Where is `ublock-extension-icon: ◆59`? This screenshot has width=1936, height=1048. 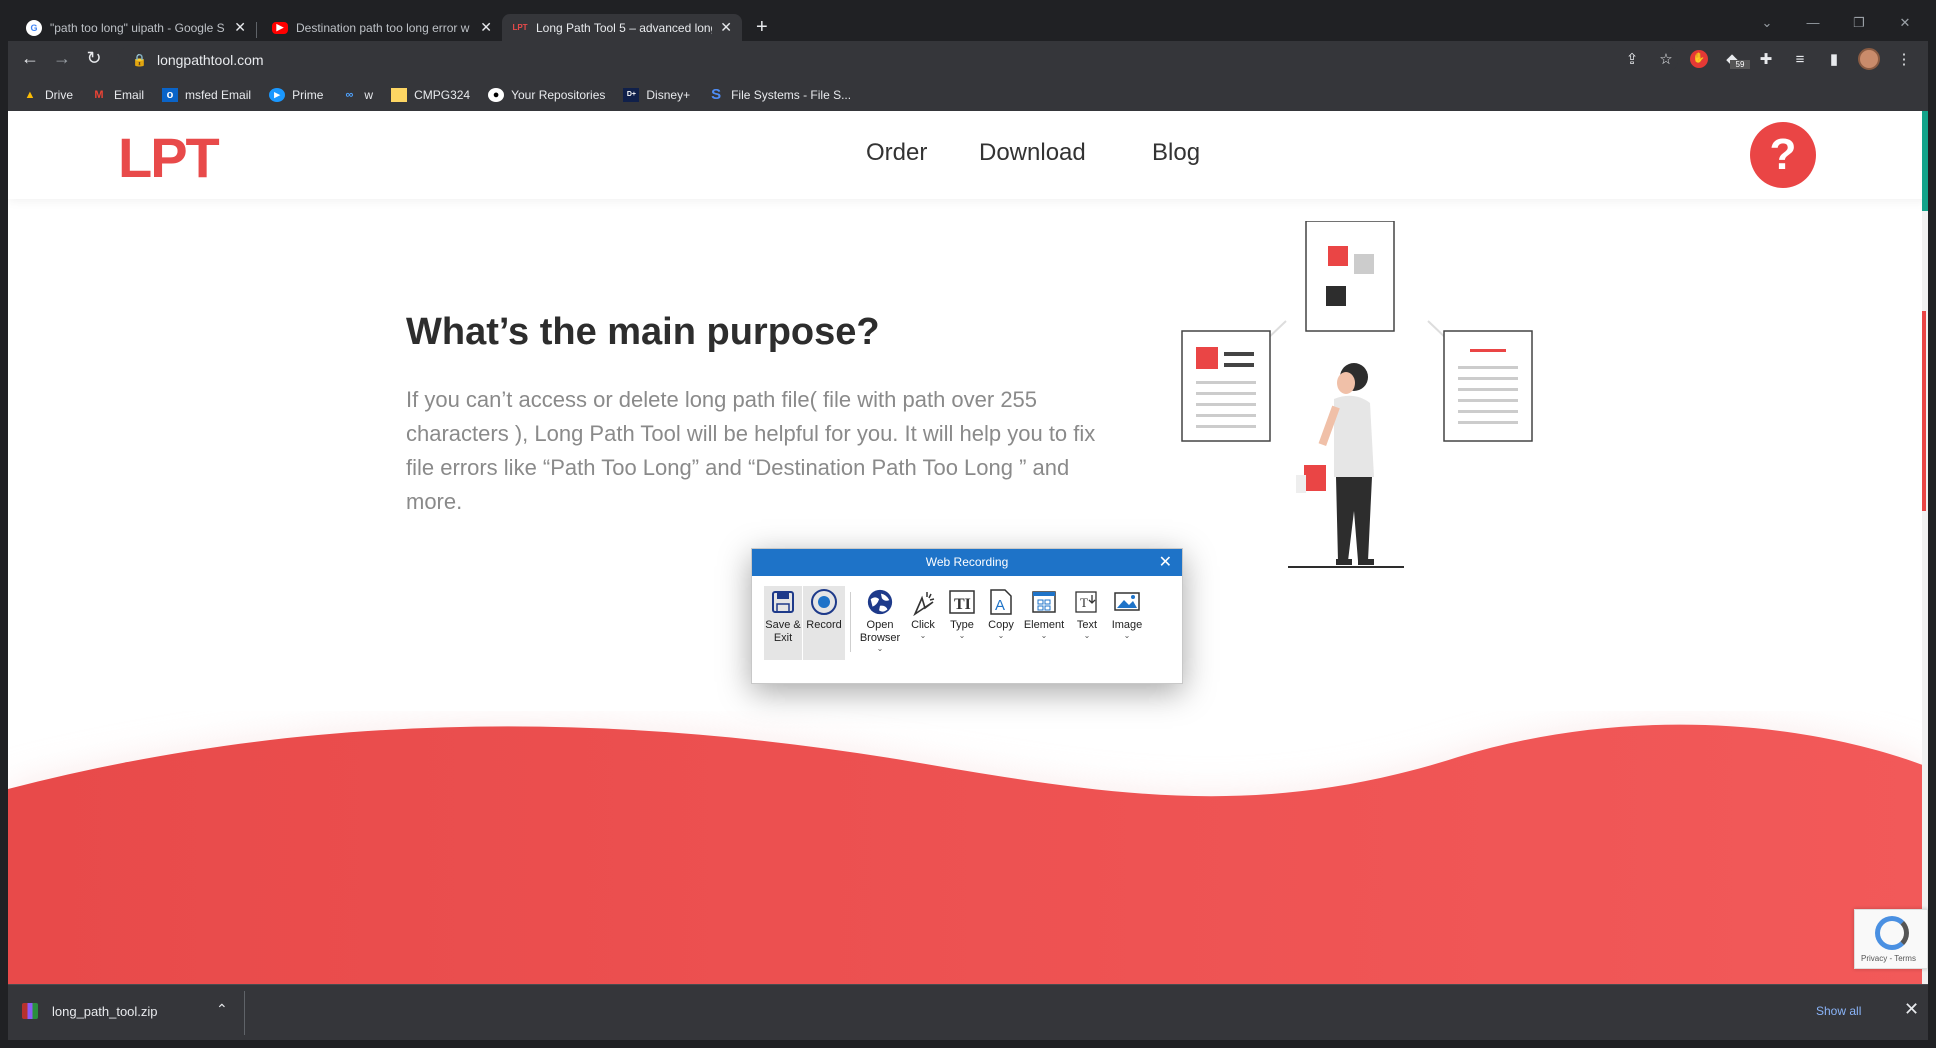
ublock-extension-icon: ◆59 is located at coordinates (1736, 59).